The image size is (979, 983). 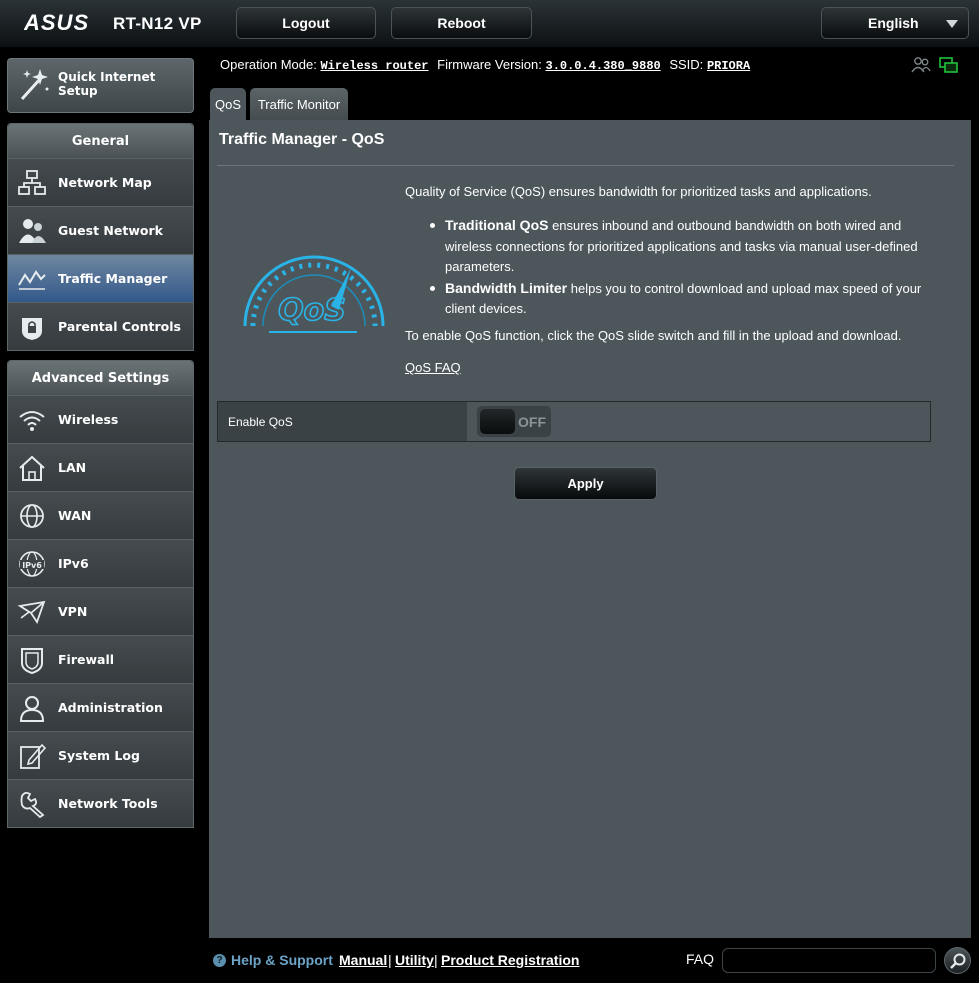 I want to click on toggle-state: OFF, so click(x=532, y=422).